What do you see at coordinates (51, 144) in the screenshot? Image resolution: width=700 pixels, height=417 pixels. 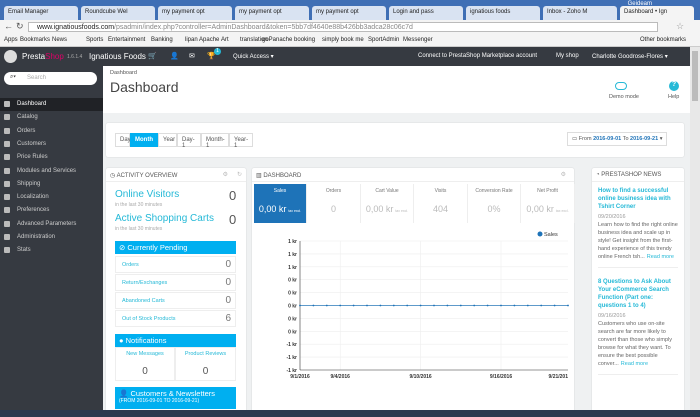 I see `sidebar-item-customers: Customers` at bounding box center [51, 144].